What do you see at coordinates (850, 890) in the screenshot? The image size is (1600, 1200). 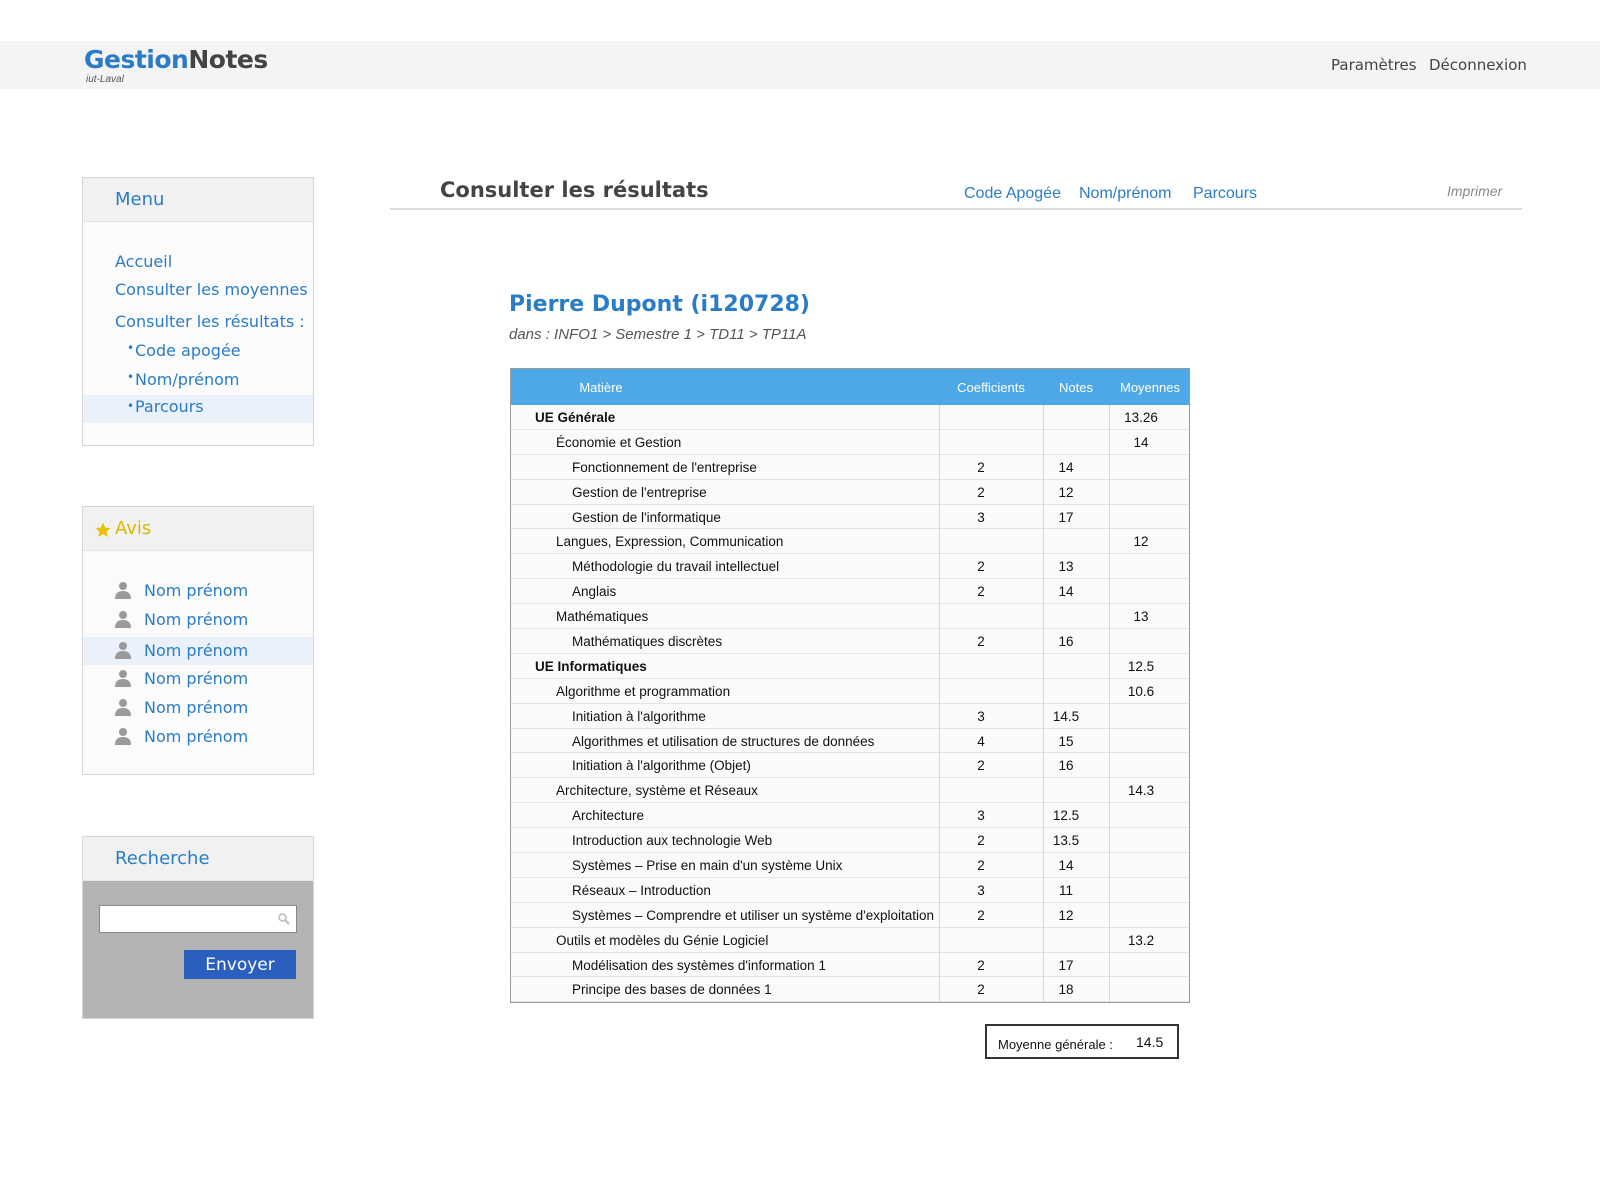 I see `table-row: Réseaux – Introduction 3 11` at bounding box center [850, 890].